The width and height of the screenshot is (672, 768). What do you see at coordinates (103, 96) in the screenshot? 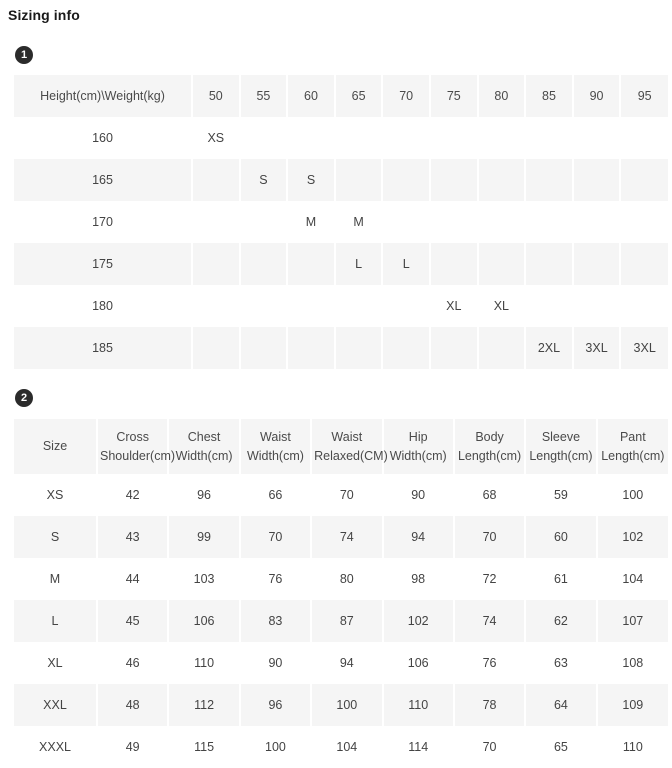
I see `size-grid-corner-label: Height(cm)\Weight(kg)` at bounding box center [103, 96].